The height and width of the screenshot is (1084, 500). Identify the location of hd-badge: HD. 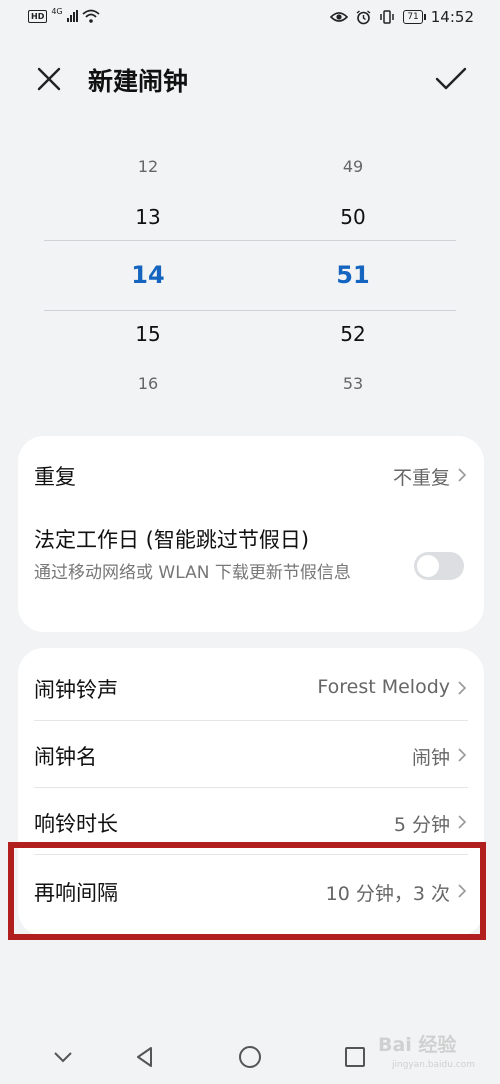
(38, 16).